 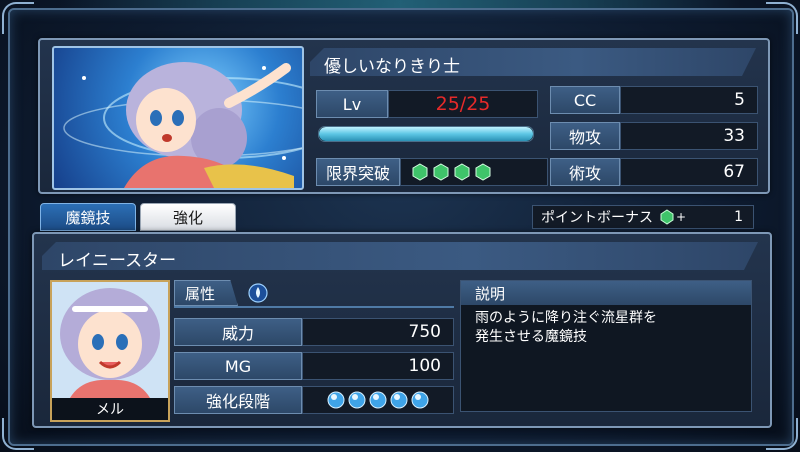 I want to click on tab-enhance: 強化, so click(x=188, y=217).